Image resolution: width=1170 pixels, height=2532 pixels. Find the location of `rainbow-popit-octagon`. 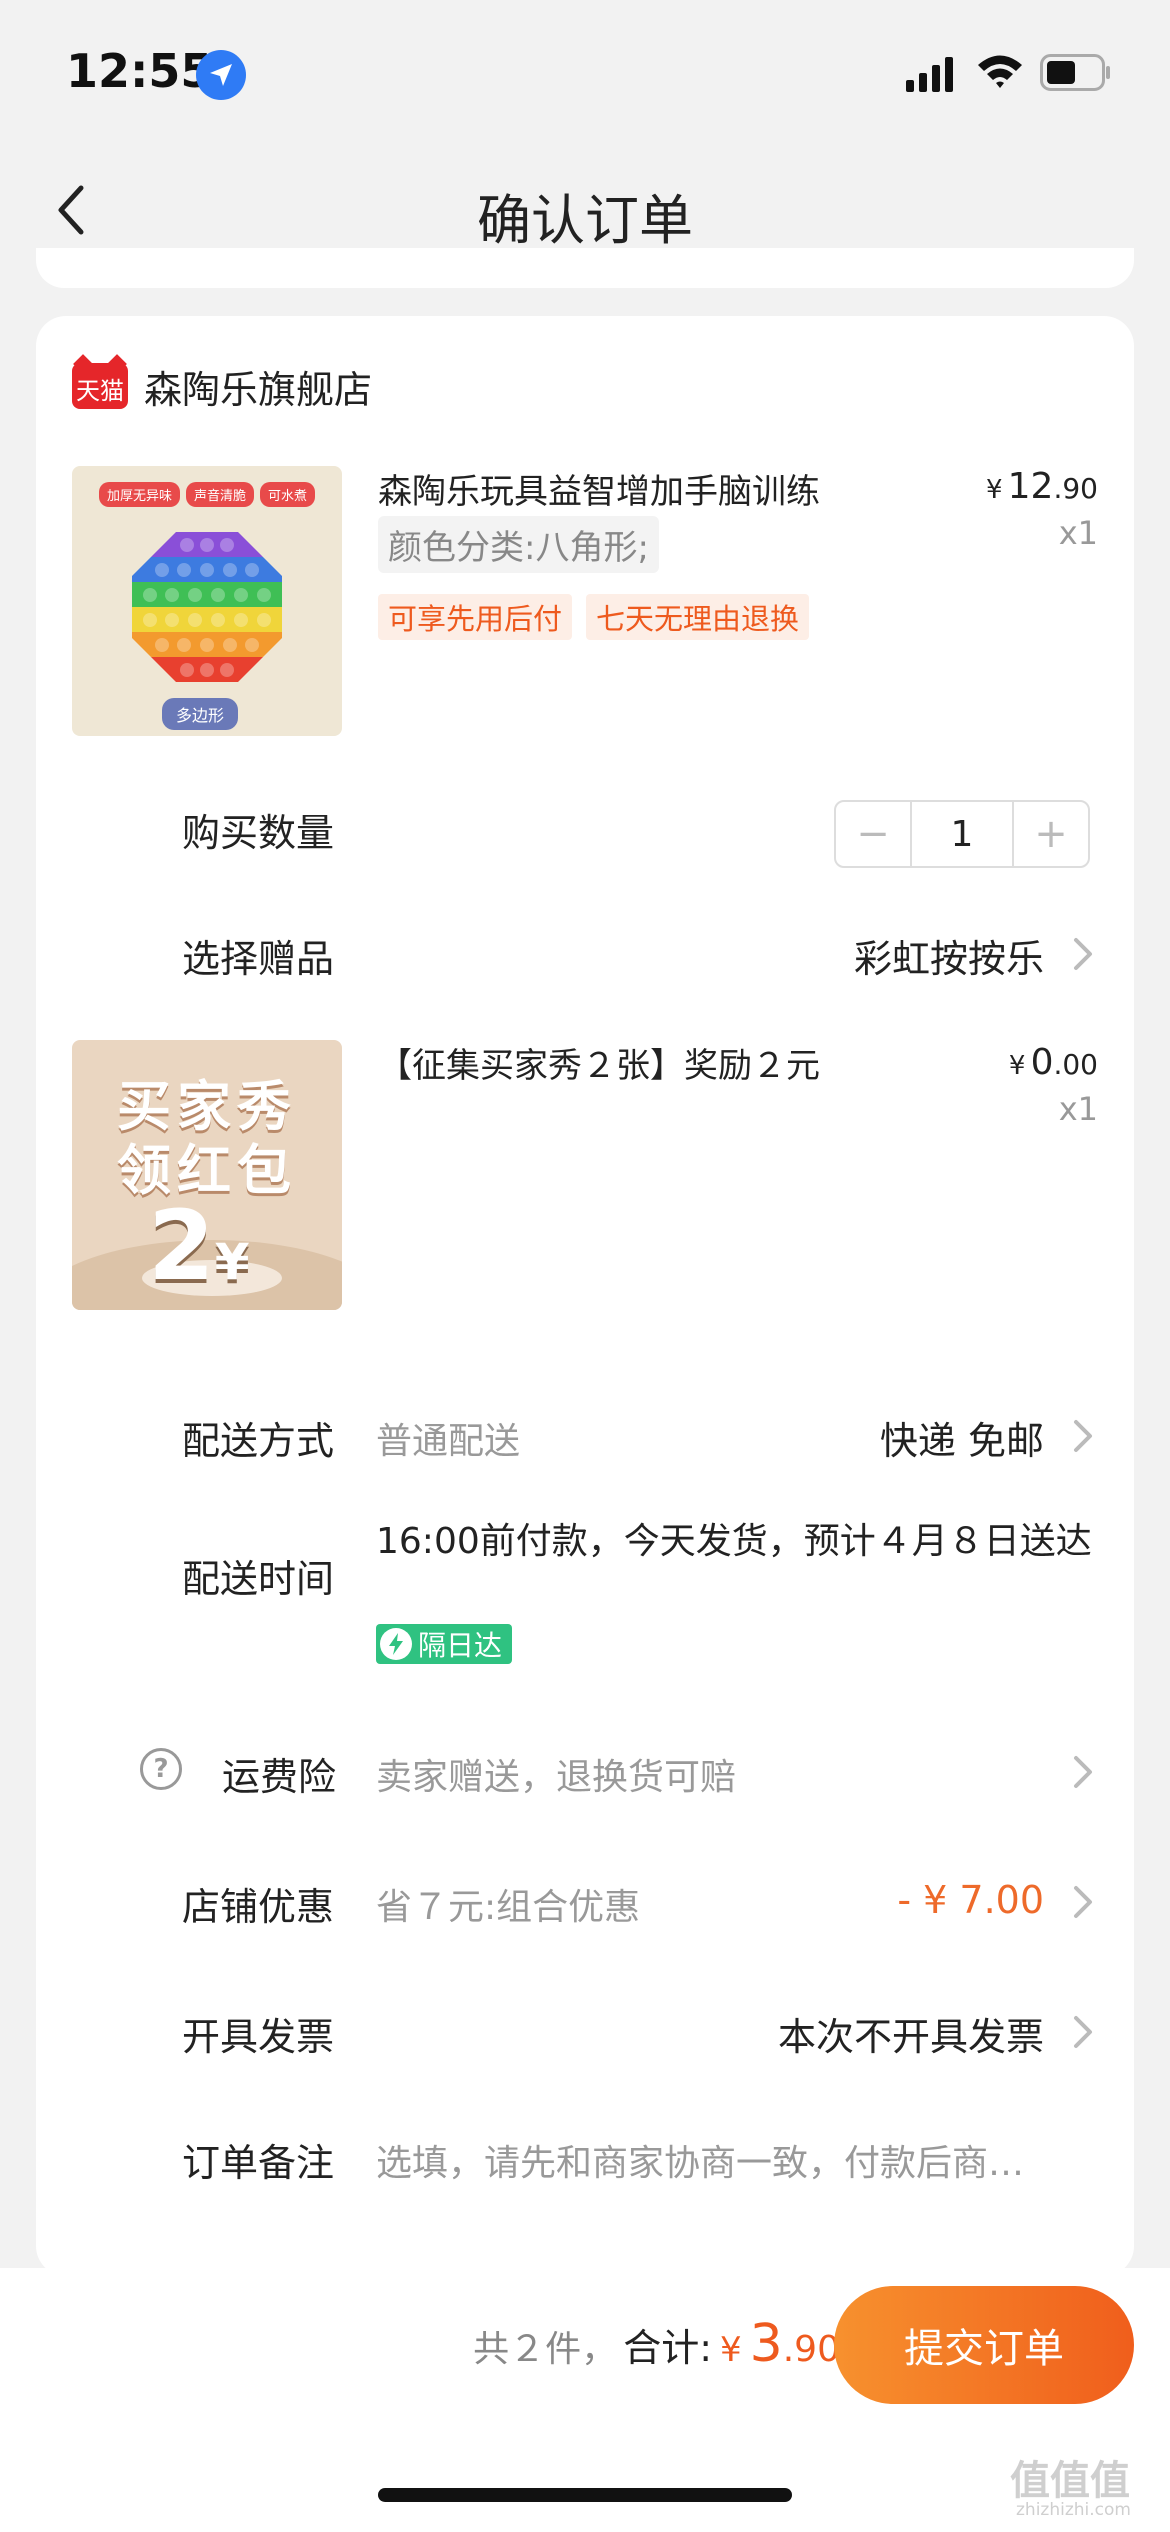

rainbow-popit-octagon is located at coordinates (207, 607).